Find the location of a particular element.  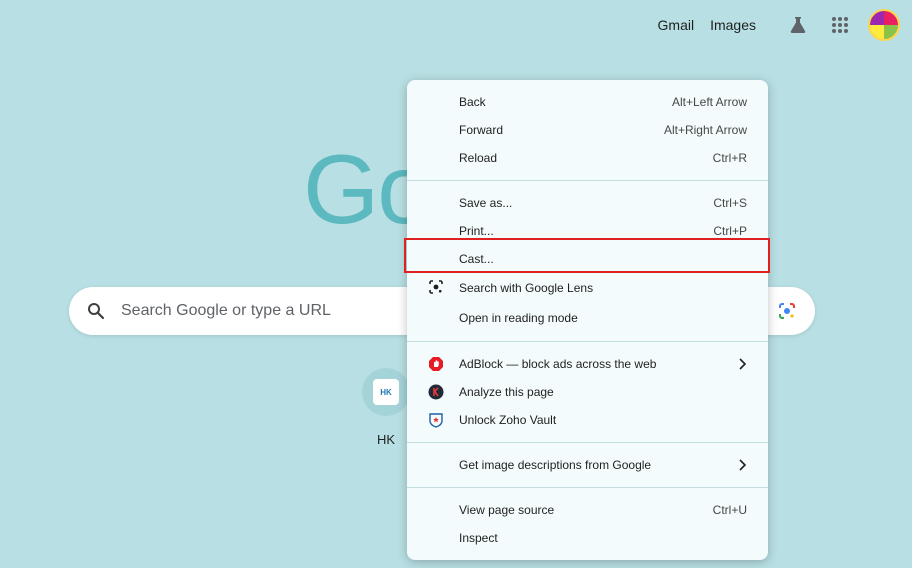

images-link: Images is located at coordinates (733, 25).